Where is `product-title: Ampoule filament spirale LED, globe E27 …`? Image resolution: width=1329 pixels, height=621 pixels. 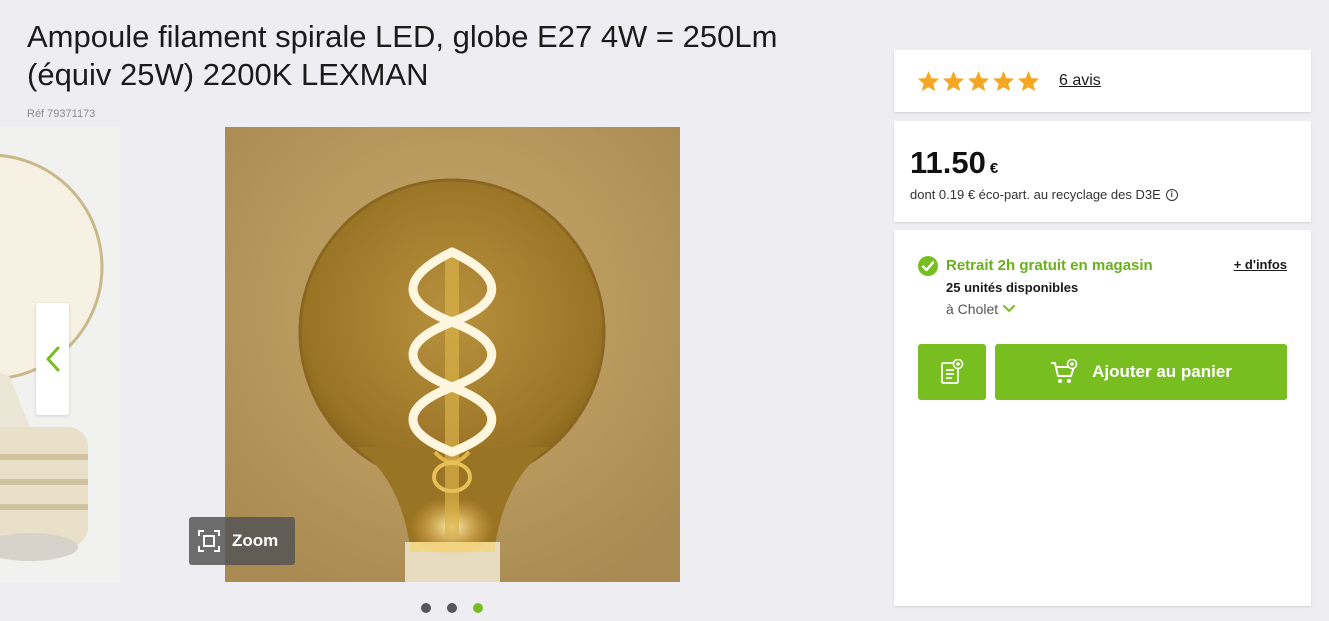
product-title: Ampoule filament spirale LED, globe E27 … is located at coordinates (402, 55).